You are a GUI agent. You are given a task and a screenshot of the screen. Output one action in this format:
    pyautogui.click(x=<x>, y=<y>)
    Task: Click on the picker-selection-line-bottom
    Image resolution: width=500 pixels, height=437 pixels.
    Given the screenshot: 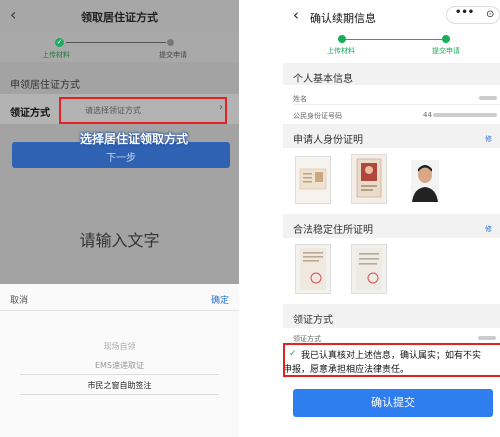 What is the action you would take?
    pyautogui.click(x=119, y=394)
    